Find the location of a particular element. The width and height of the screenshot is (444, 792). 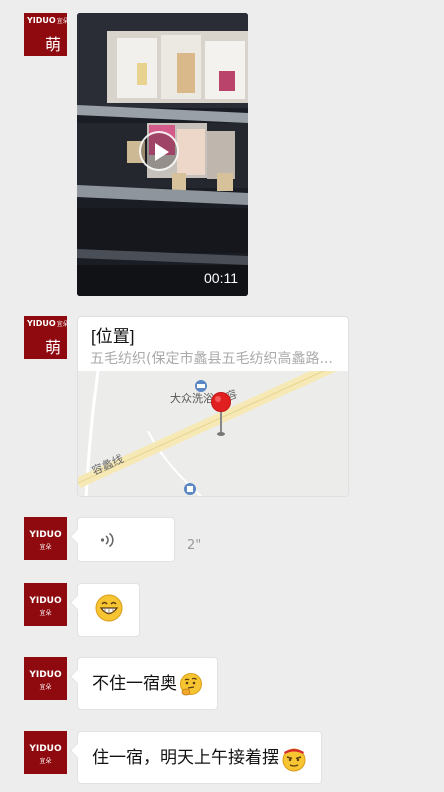

play-icon is located at coordinates (159, 151).